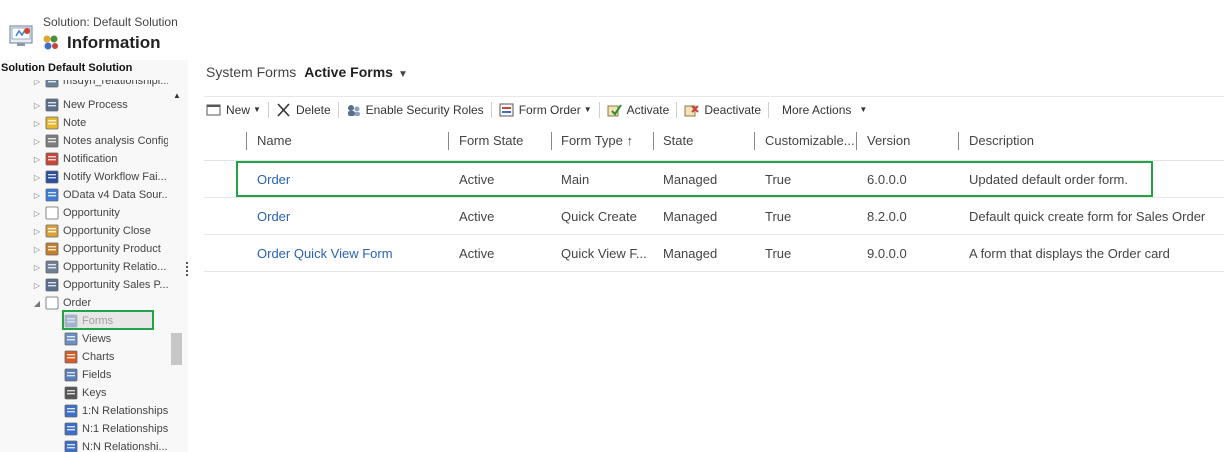  Describe the element at coordinates (71, 339) in the screenshot. I see `views-icon` at that location.